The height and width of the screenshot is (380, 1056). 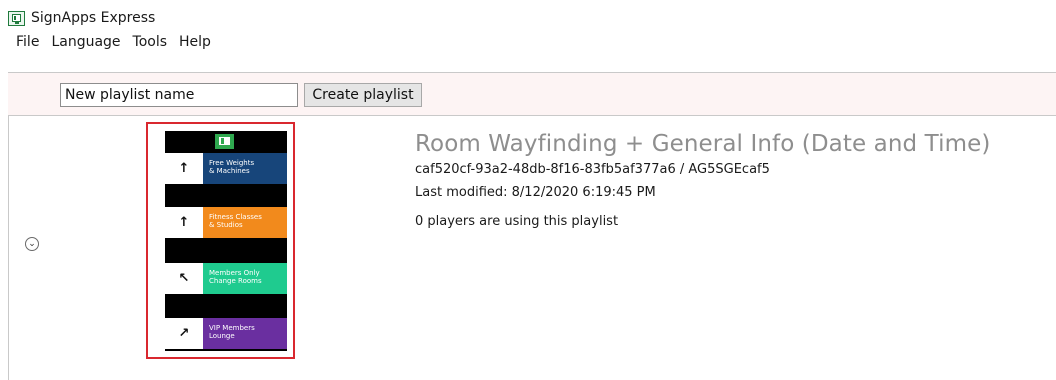 I want to click on create-playlist-button: Create playlist, so click(x=363, y=95).